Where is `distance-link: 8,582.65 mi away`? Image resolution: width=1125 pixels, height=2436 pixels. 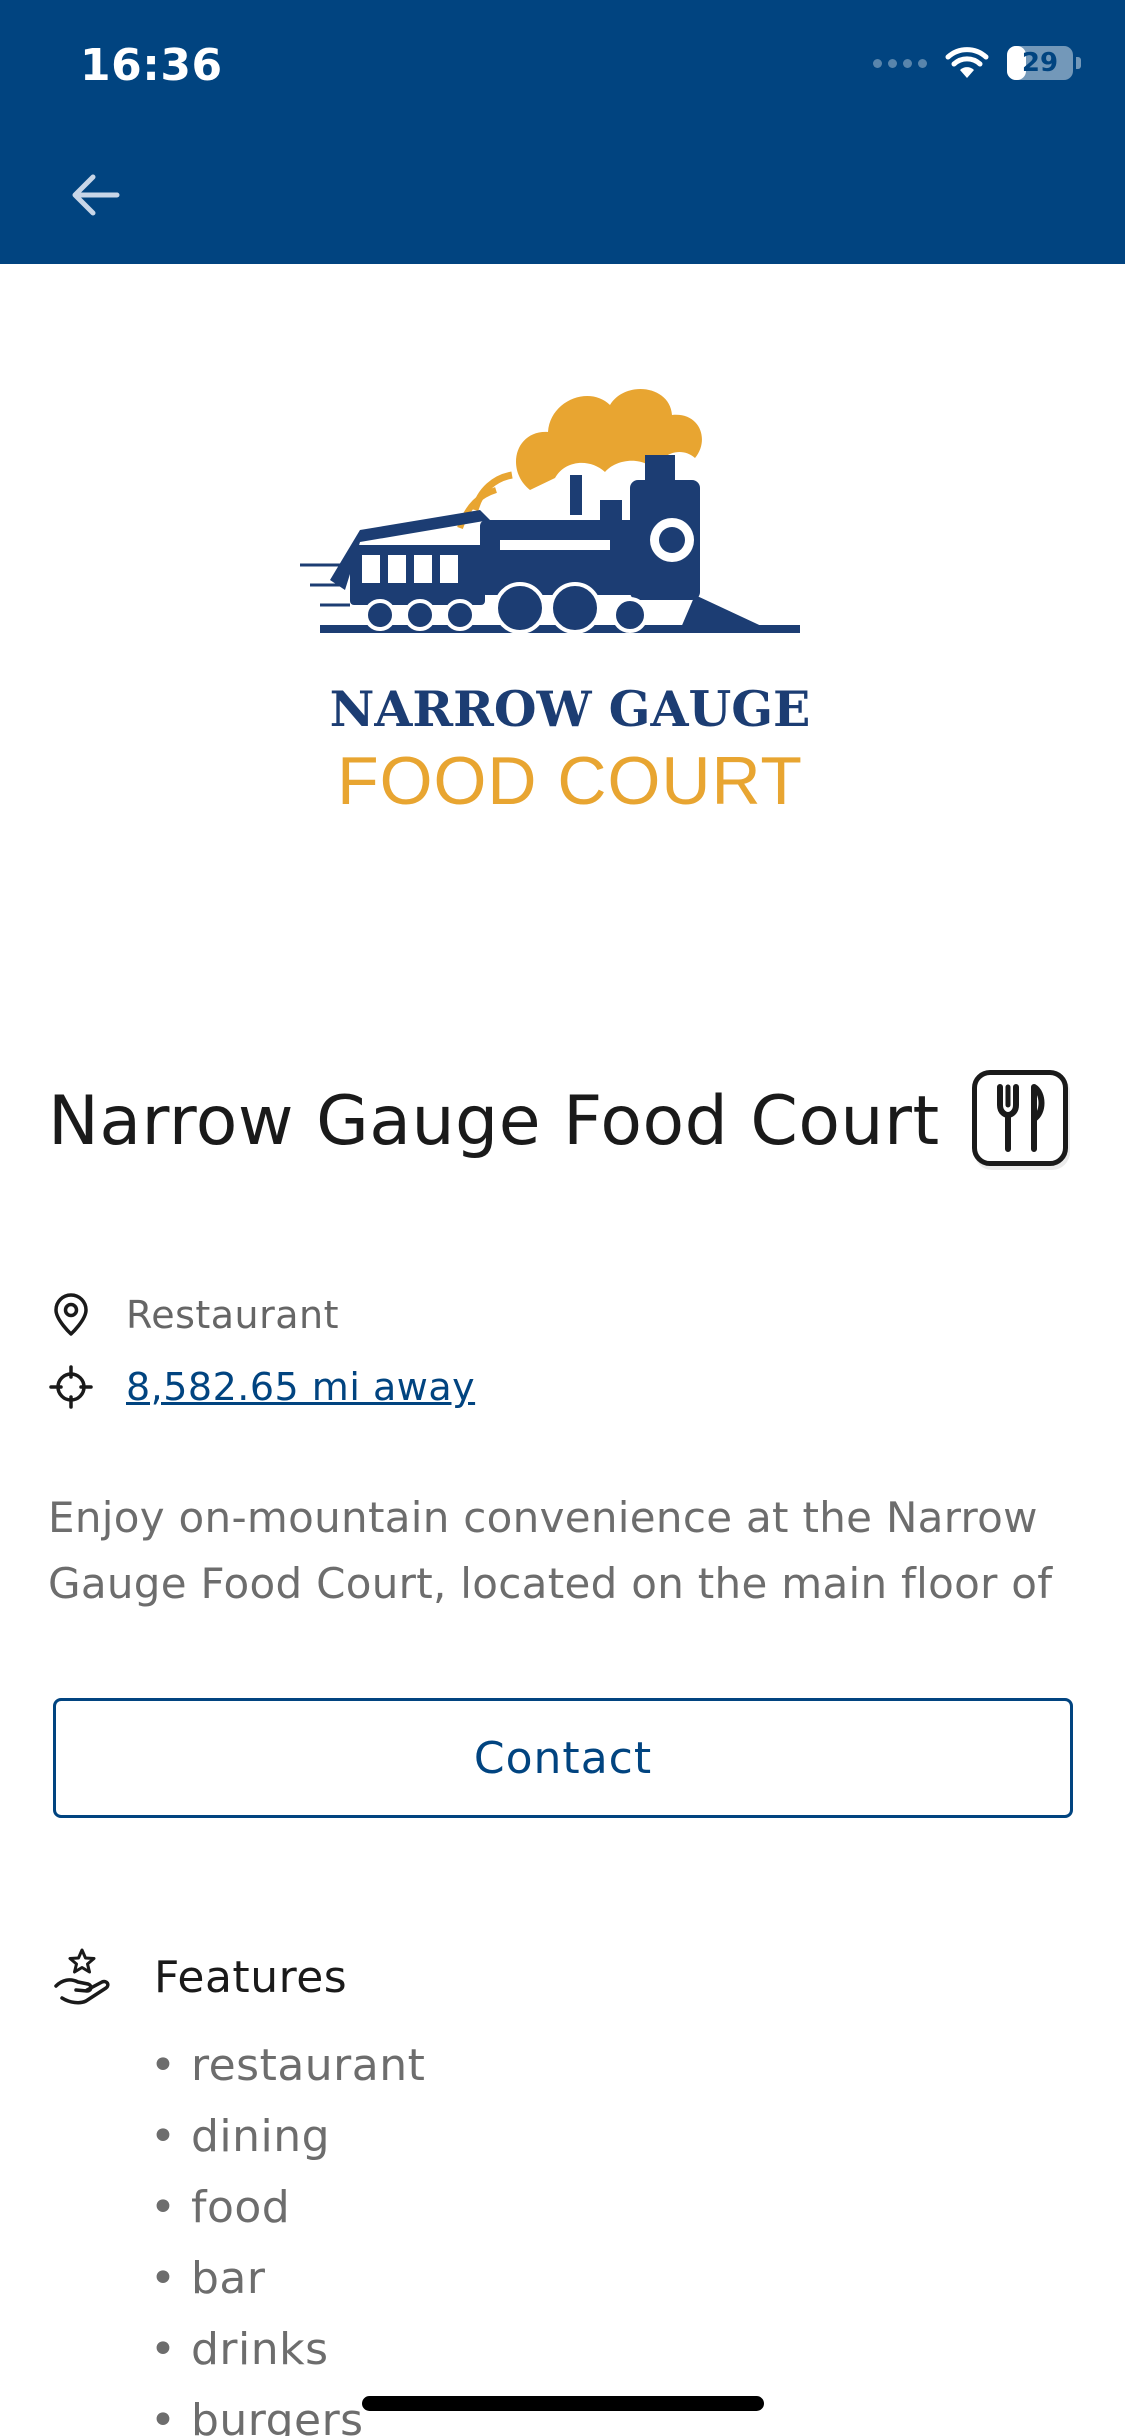
distance-link: 8,582.65 mi away is located at coordinates (300, 1387).